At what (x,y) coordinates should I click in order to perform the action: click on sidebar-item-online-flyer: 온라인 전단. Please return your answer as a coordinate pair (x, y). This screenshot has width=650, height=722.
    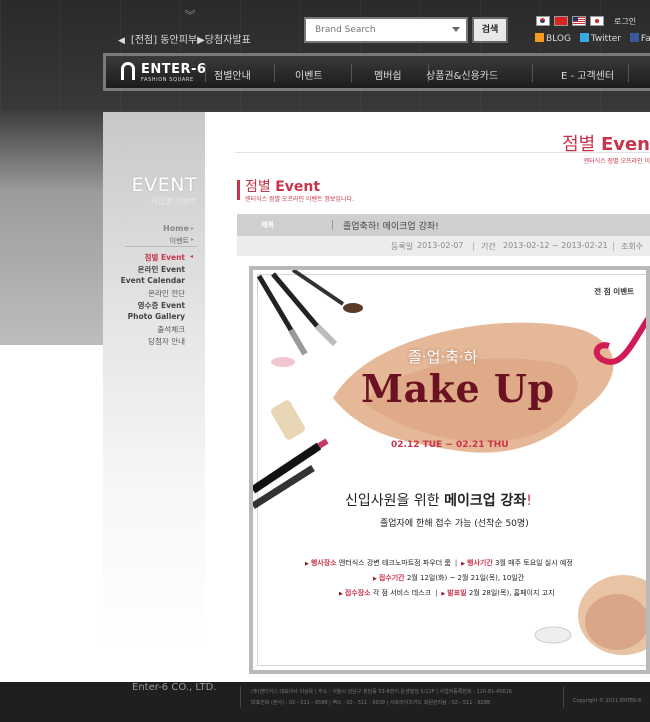
    Looking at the image, I should click on (144, 294).